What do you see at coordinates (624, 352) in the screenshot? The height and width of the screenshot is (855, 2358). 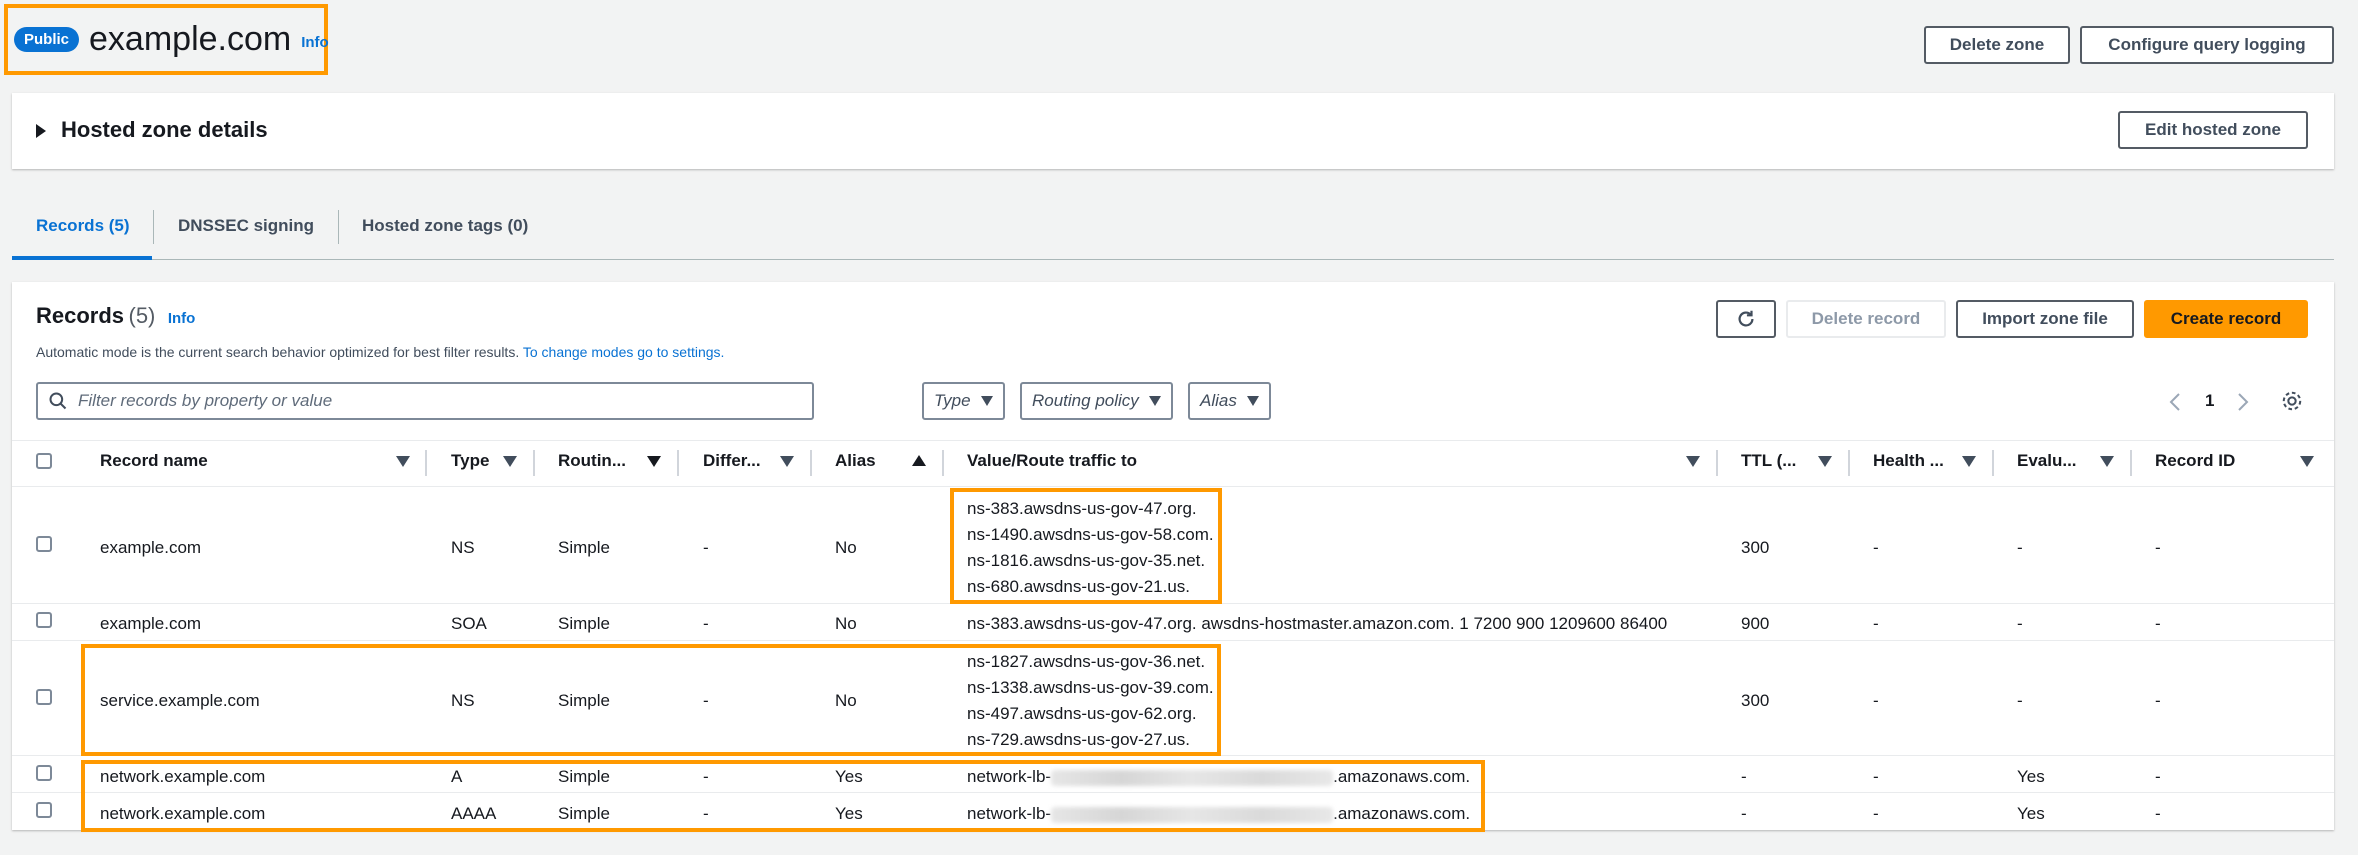 I see `settings-link: To change modes go to settings.` at bounding box center [624, 352].